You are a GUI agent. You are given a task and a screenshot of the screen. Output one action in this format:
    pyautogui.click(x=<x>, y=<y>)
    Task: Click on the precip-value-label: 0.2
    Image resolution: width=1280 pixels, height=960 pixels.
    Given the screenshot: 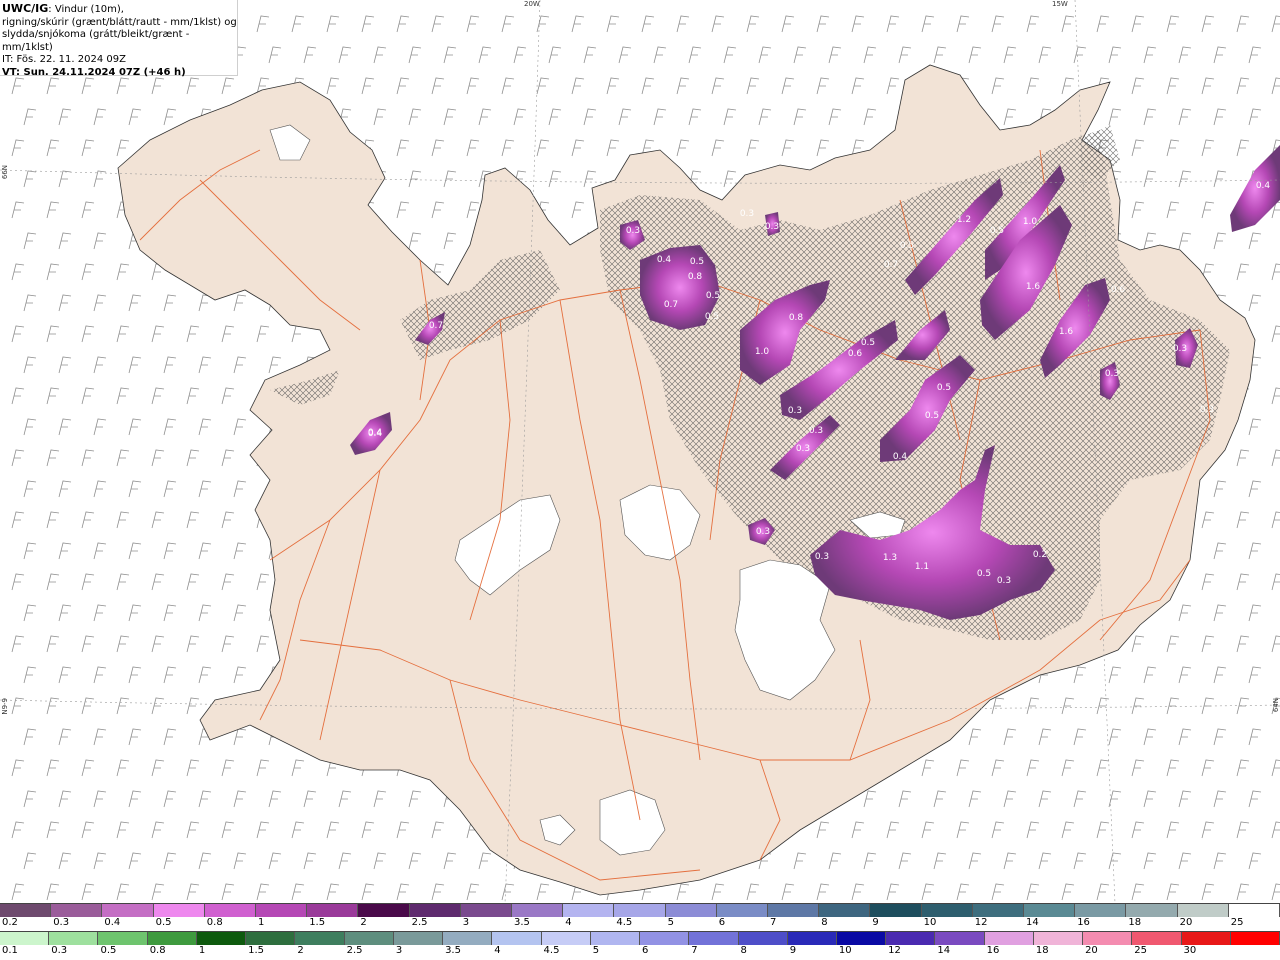 What is the action you would take?
    pyautogui.click(x=1040, y=555)
    